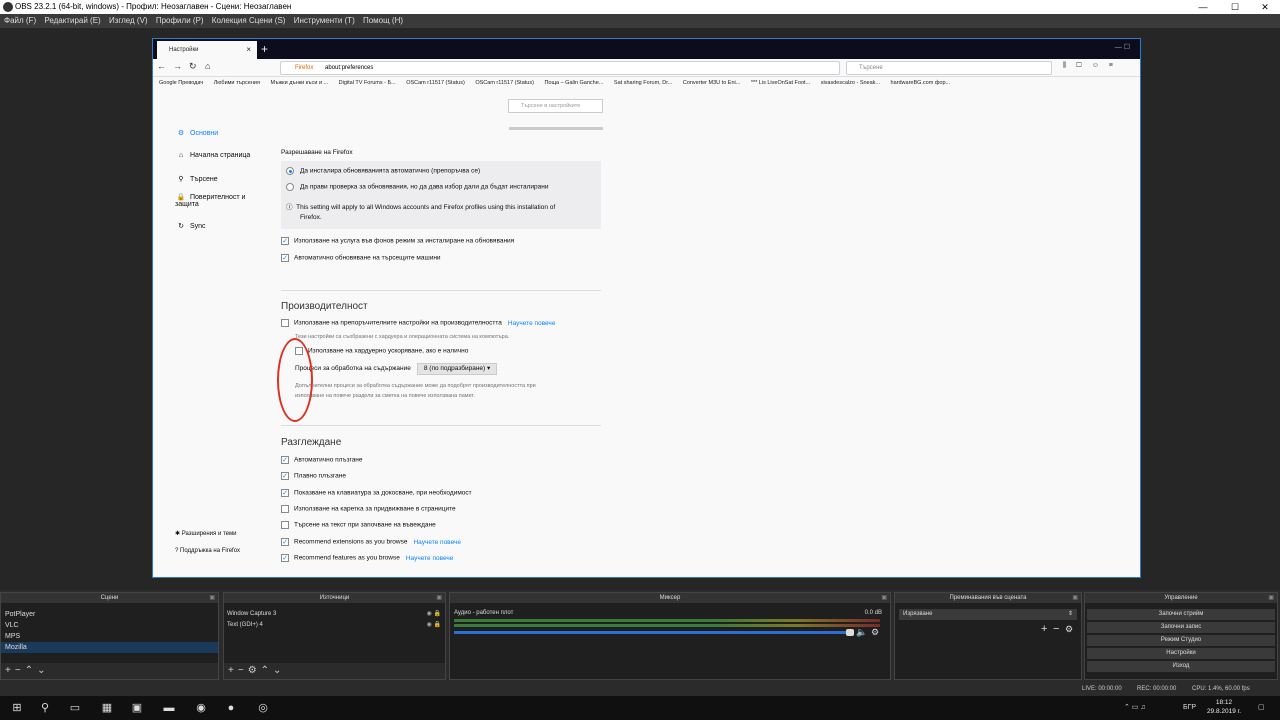 This screenshot has height=720, width=1280. I want to click on chrome-icon: ◉, so click(201, 708).